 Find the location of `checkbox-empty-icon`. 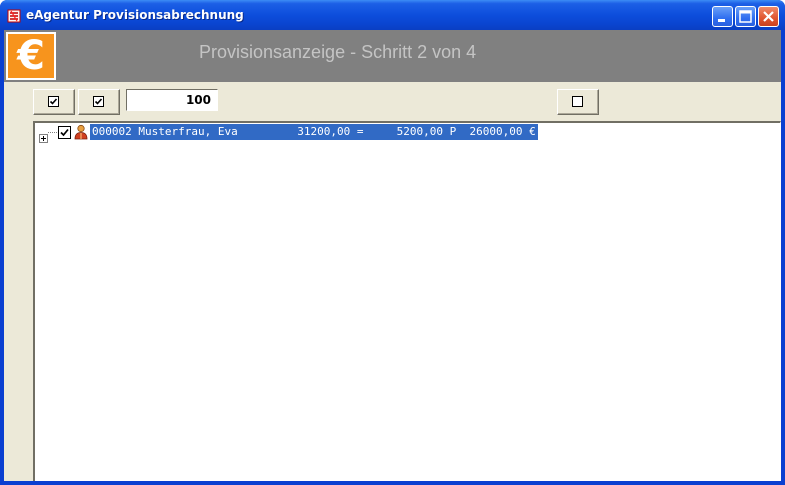

checkbox-empty-icon is located at coordinates (577, 101).